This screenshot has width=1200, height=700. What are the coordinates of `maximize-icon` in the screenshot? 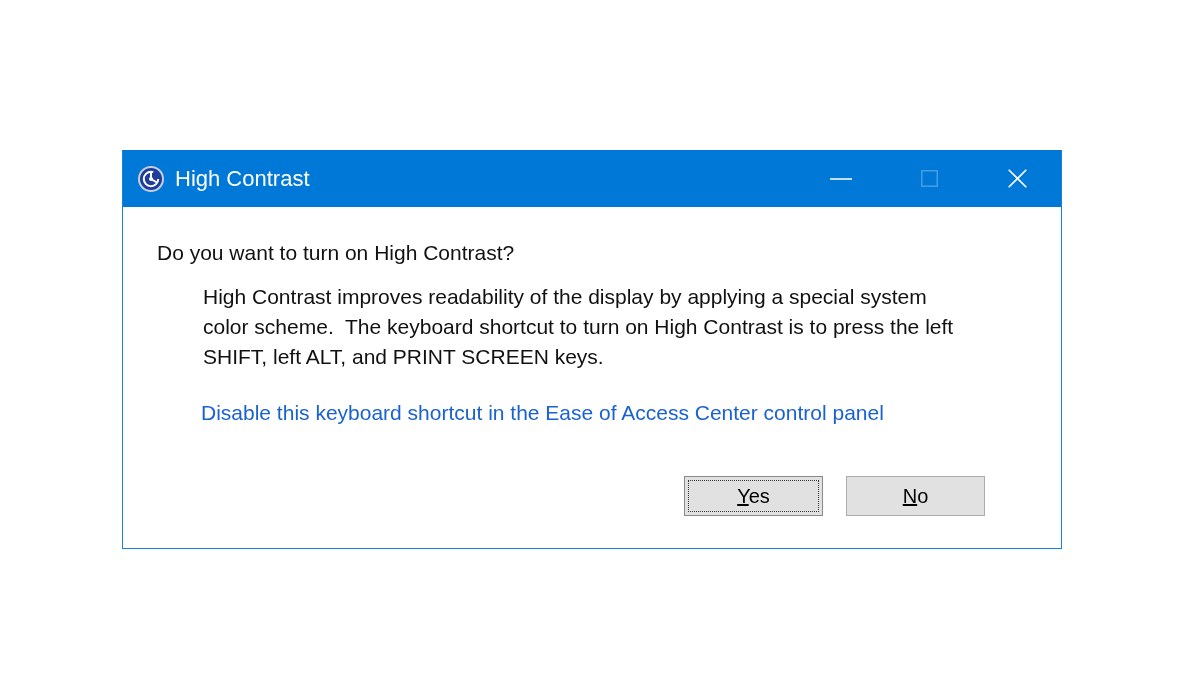 It's located at (929, 178).